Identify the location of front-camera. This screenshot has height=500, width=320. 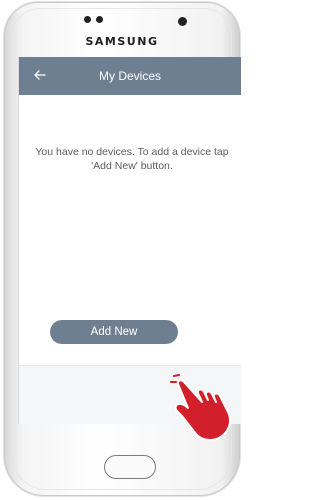
(182, 21).